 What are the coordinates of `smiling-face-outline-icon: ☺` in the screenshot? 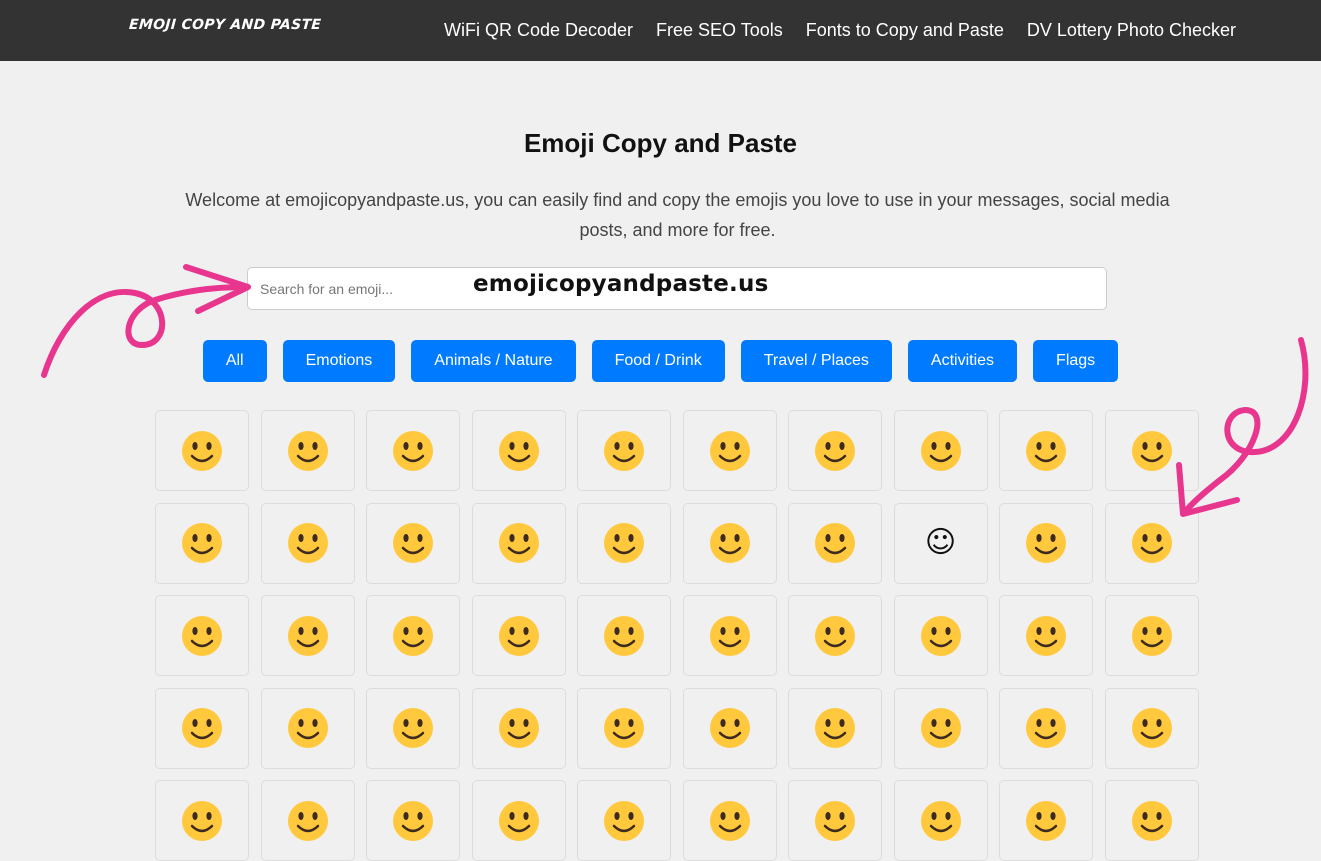 It's located at (940, 542).